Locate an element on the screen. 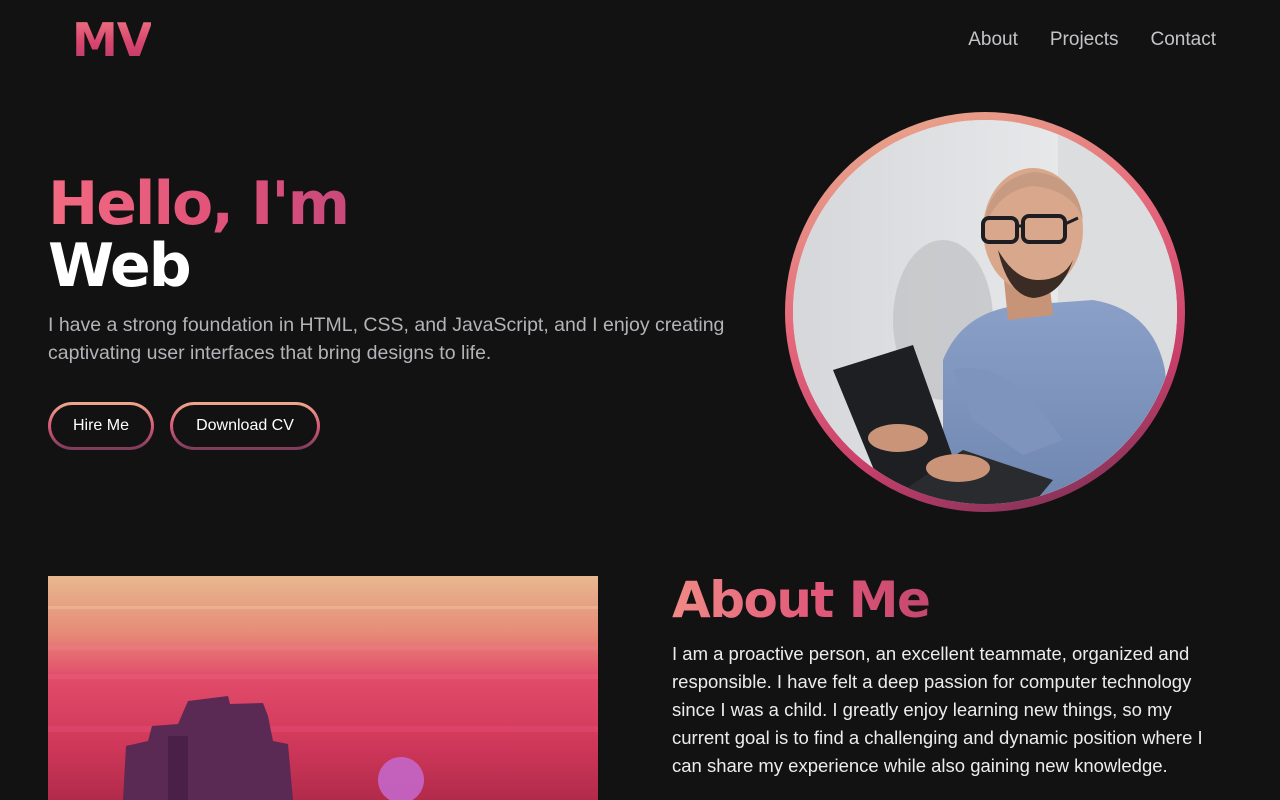 The height and width of the screenshot is (800, 1280). download-cv-button: Download CV is located at coordinates (245, 426).